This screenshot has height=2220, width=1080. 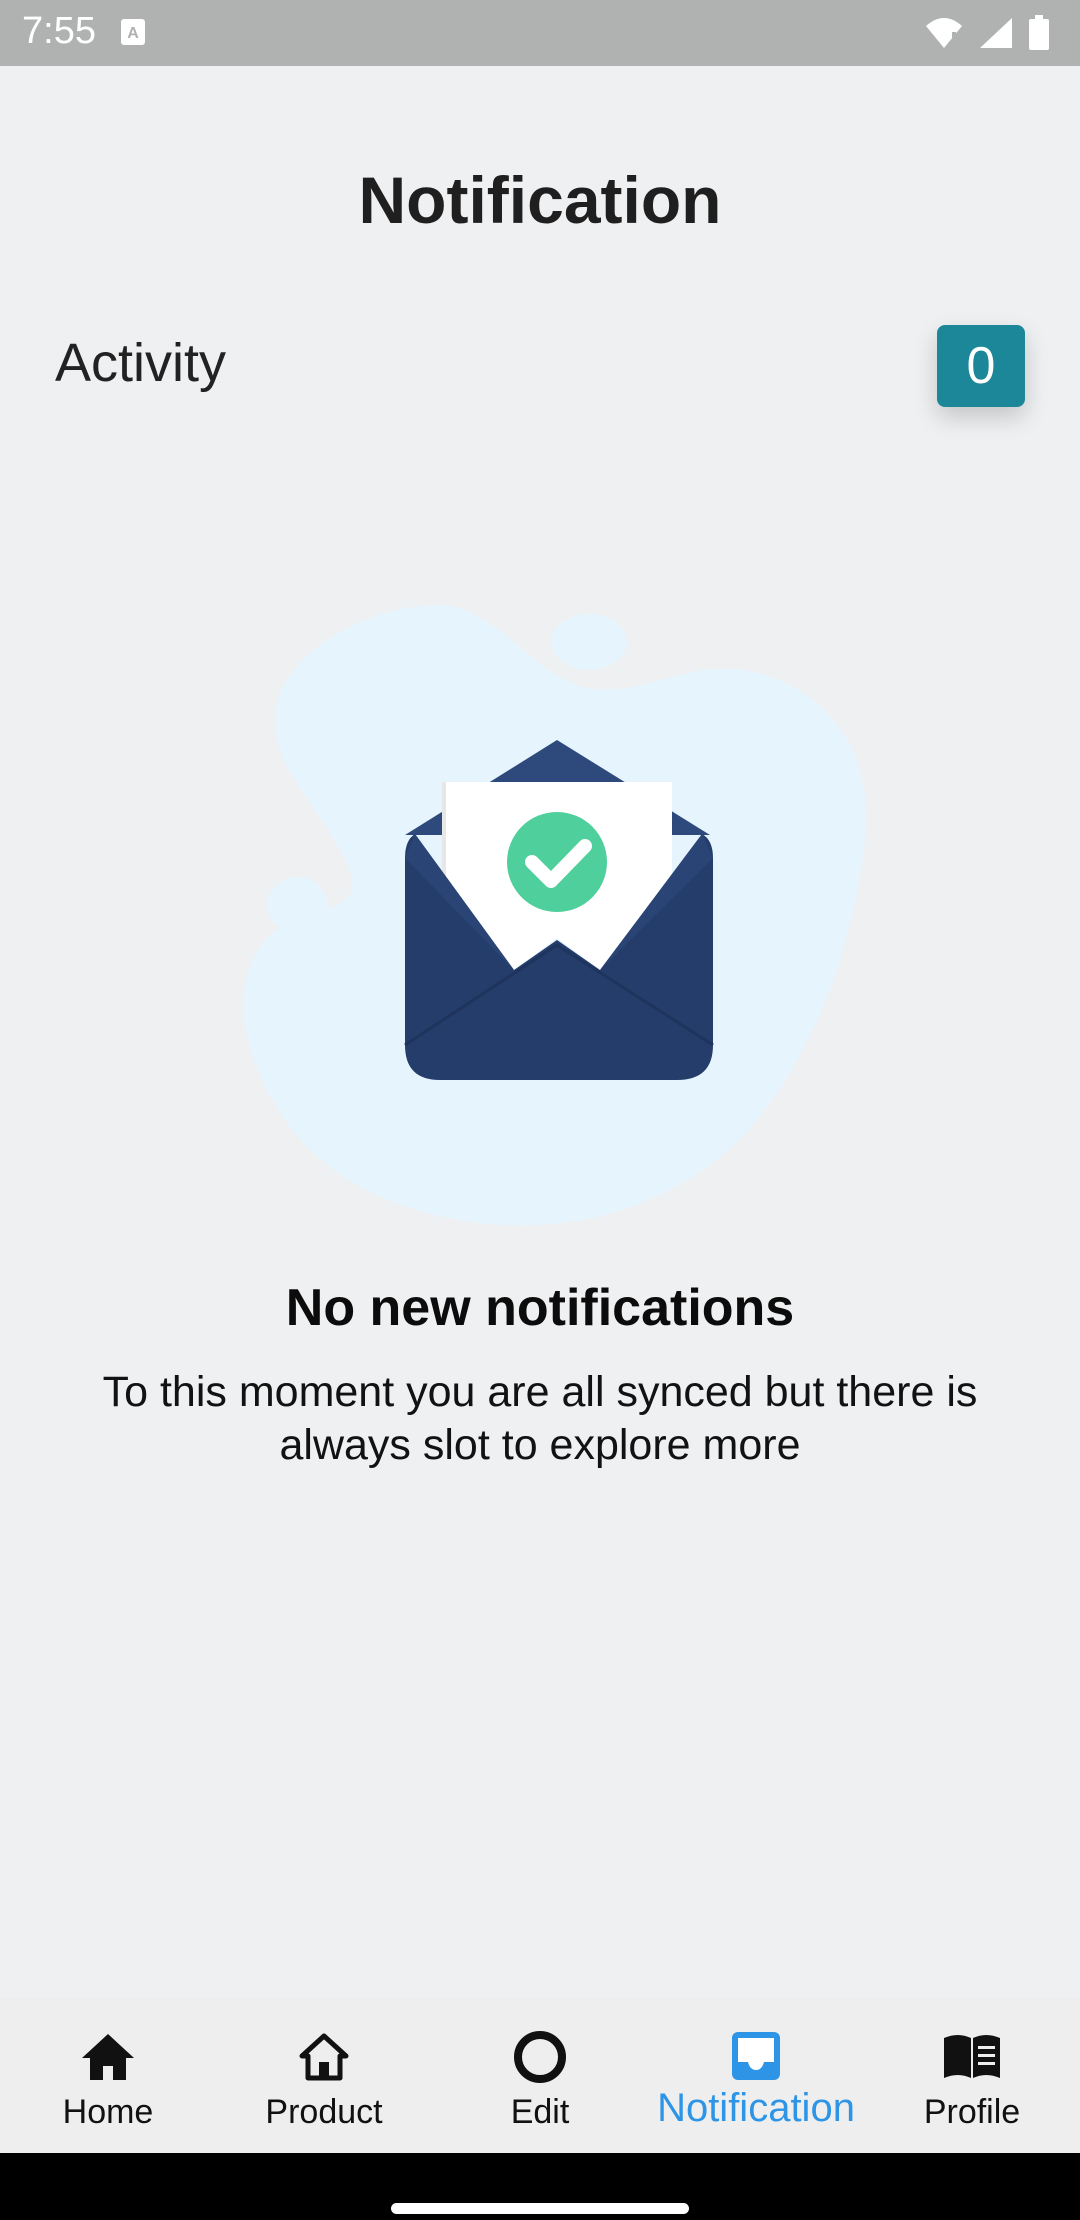 I want to click on page-title: Notification, so click(x=540, y=200).